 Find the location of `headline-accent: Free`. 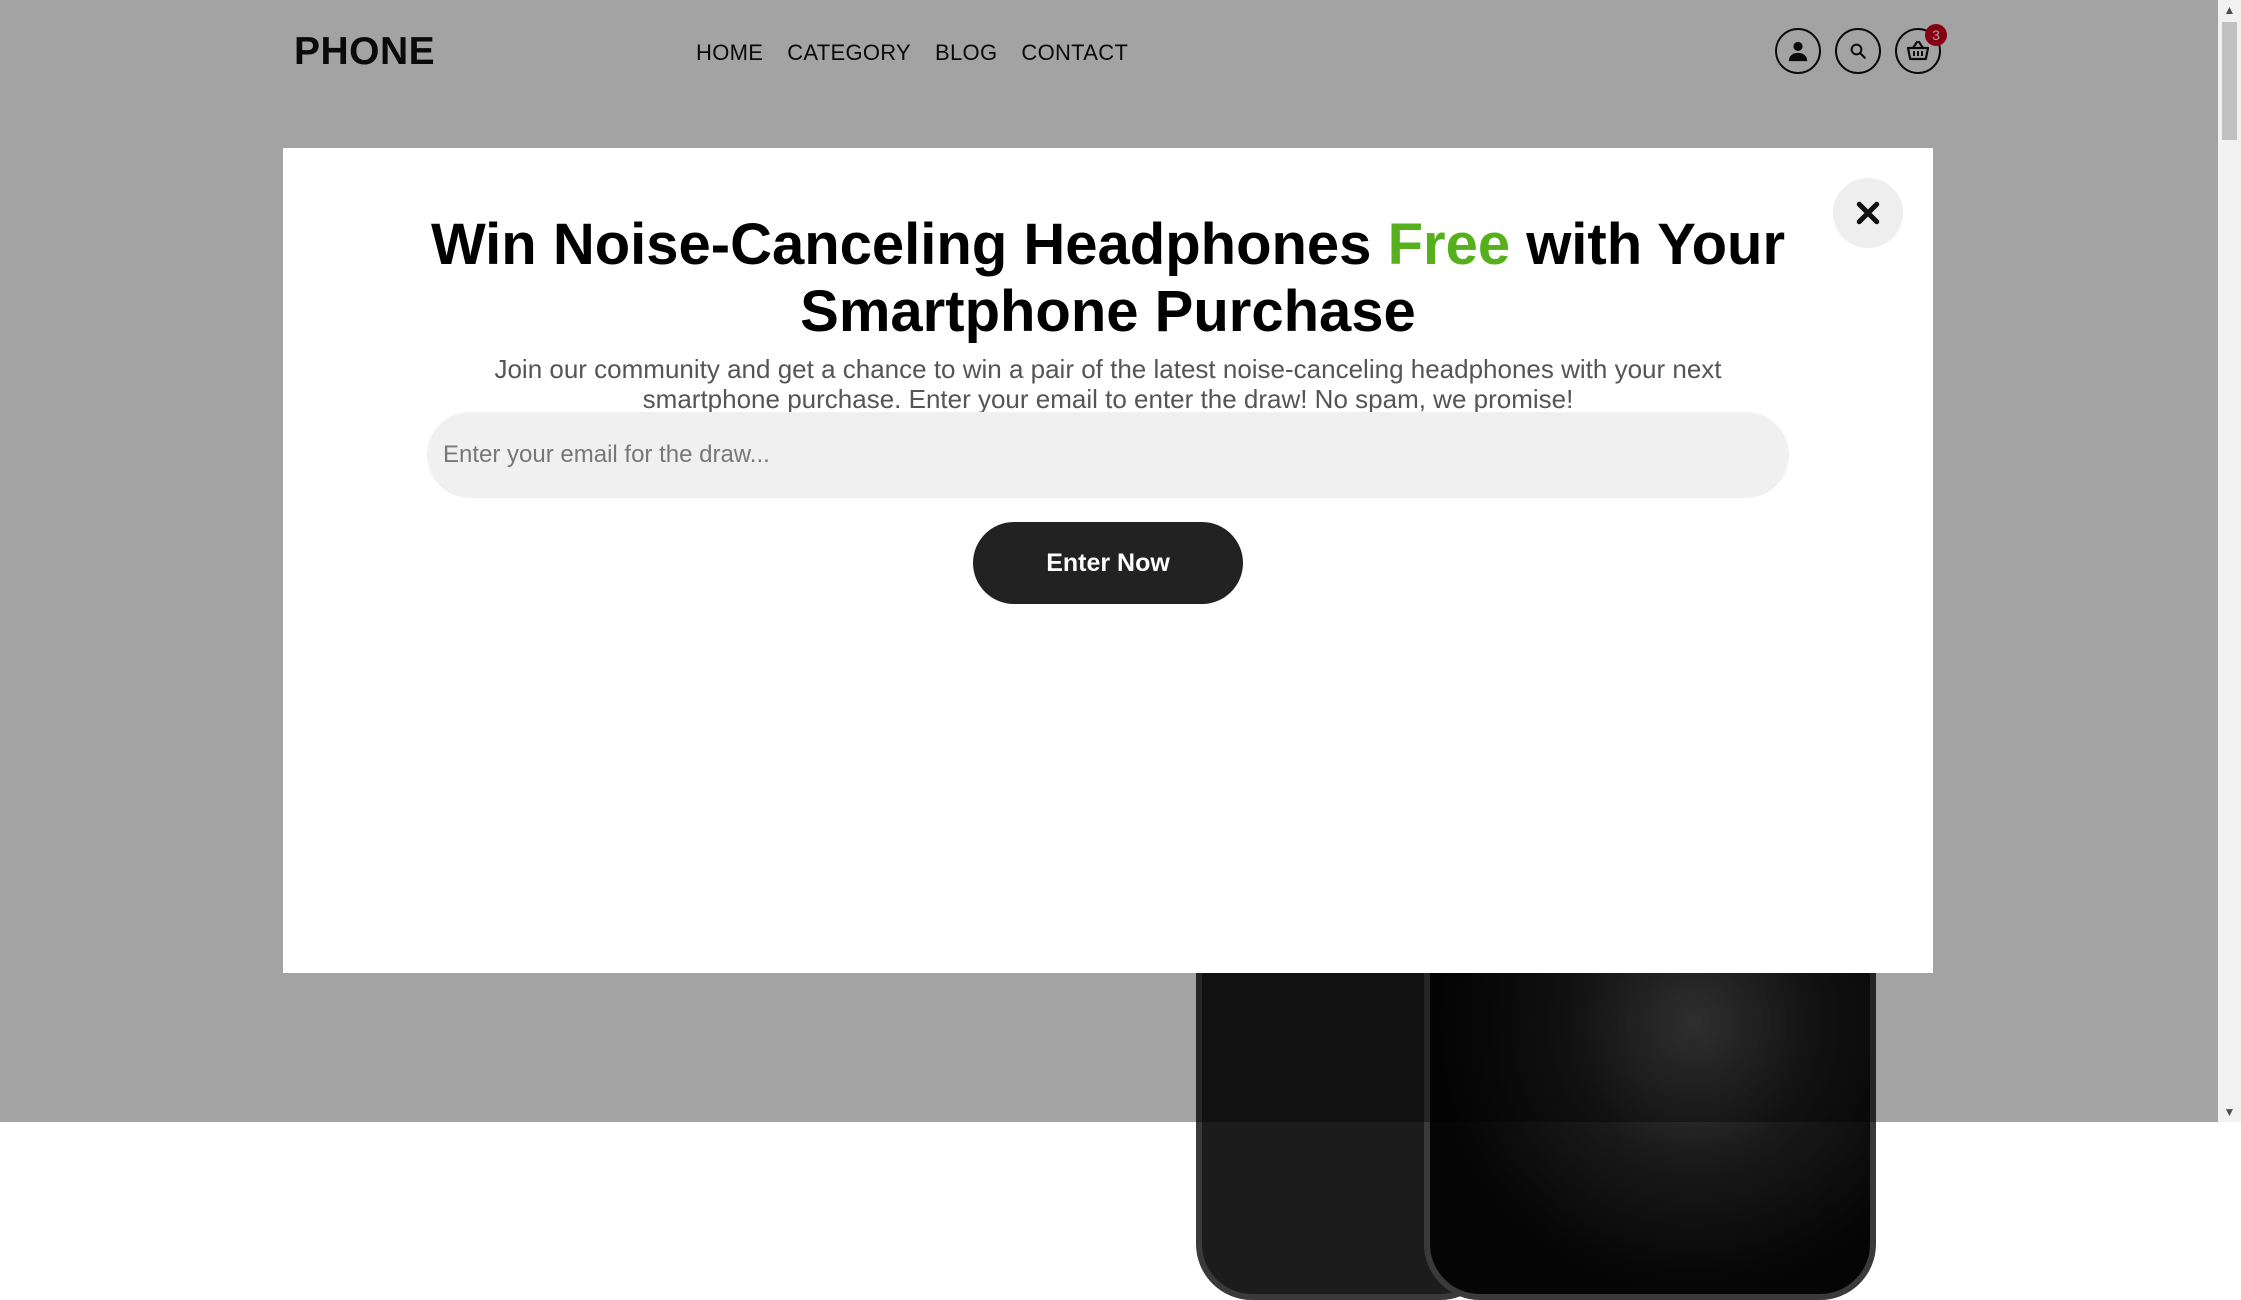

headline-accent: Free is located at coordinates (1449, 244).